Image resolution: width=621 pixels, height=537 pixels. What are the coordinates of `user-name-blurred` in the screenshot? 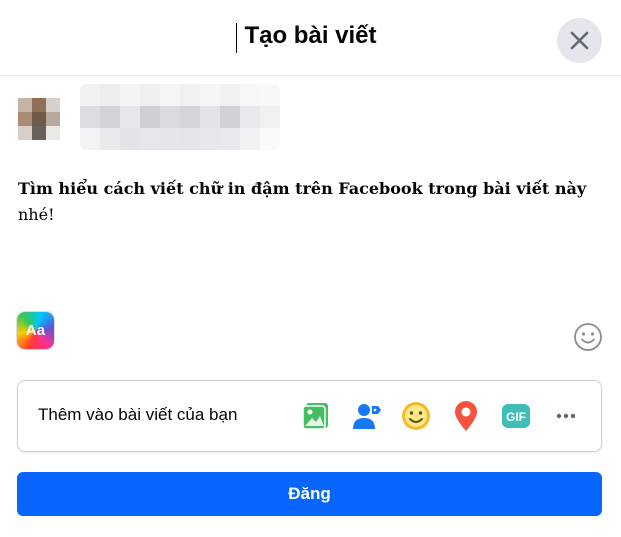 It's located at (180, 117).